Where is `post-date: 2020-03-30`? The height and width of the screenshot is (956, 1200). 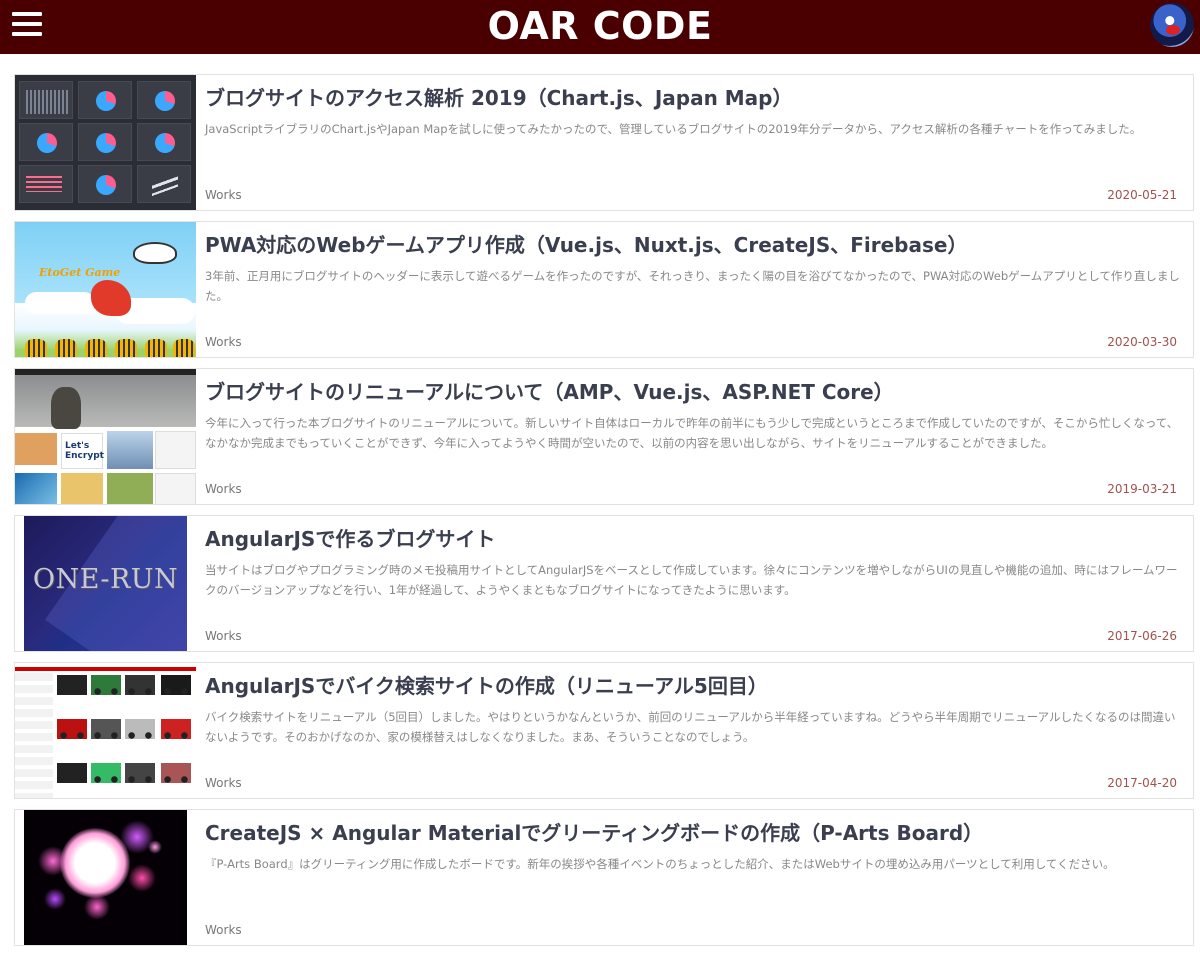 post-date: 2020-03-30 is located at coordinates (1142, 342).